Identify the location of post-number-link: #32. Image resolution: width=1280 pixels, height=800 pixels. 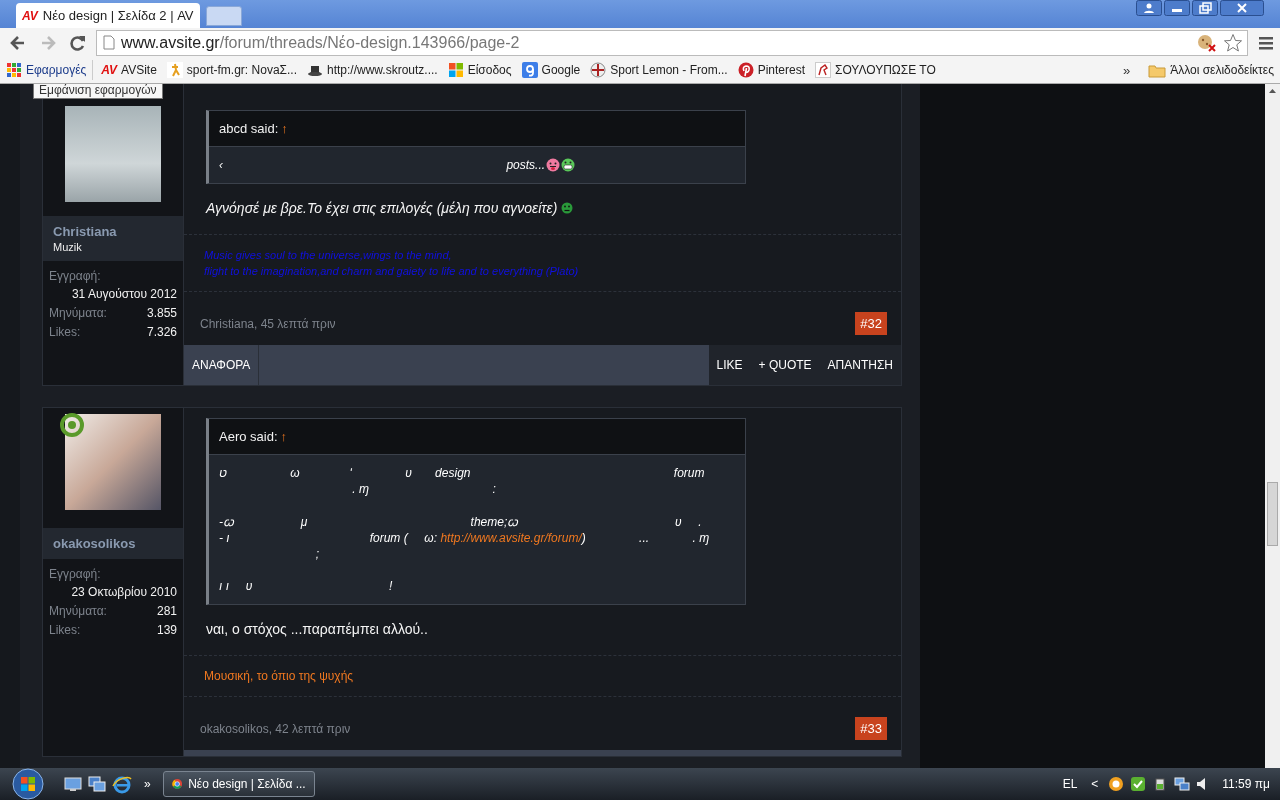
(871, 323).